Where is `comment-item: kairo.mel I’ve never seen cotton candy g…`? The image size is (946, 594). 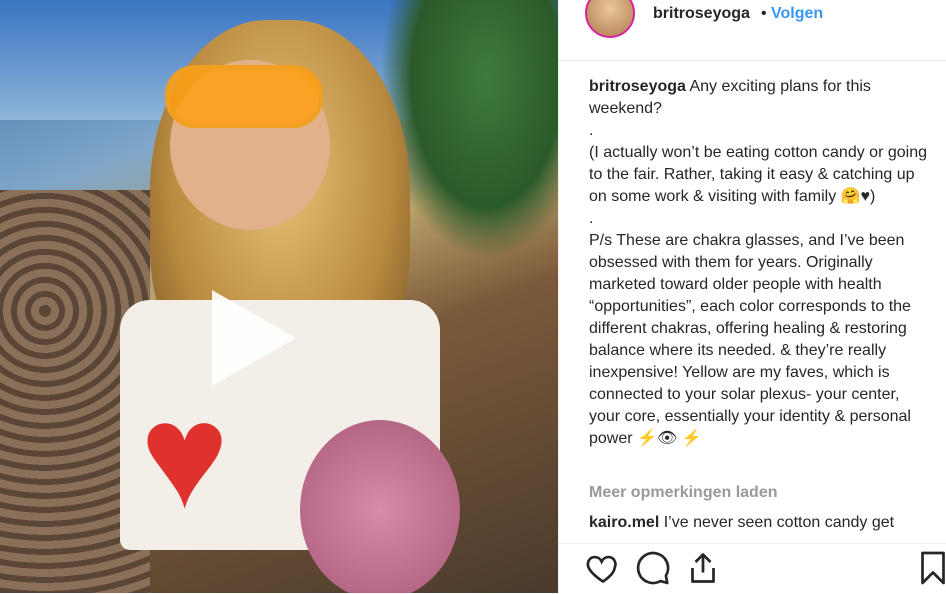
comment-item: kairo.mel I’ve never seen cotton candy g… is located at coordinates (767, 525).